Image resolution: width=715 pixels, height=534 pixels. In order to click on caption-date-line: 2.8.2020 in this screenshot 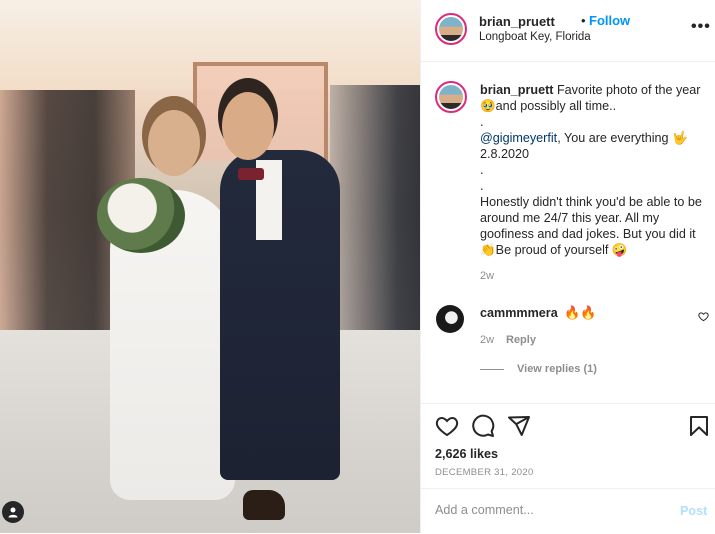, I will do `click(505, 154)`.